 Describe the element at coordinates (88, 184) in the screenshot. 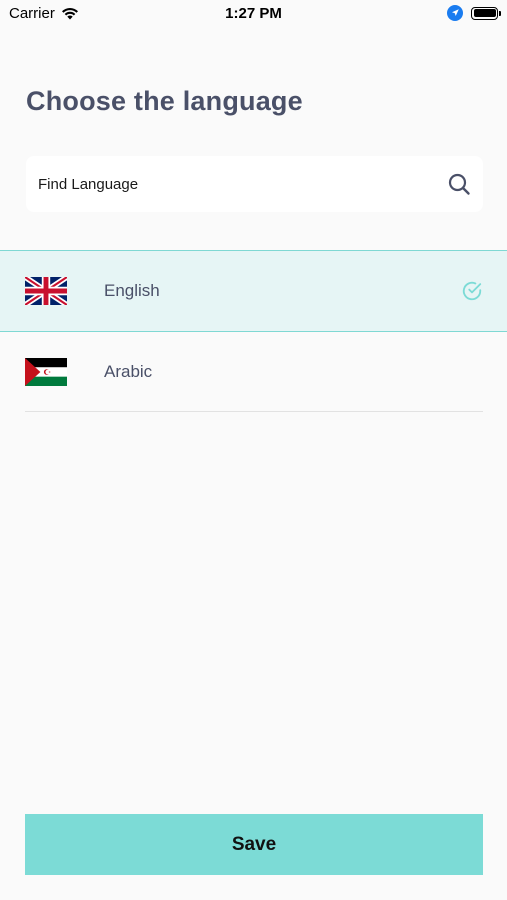

I see `search-placeholder: Find Language` at that location.